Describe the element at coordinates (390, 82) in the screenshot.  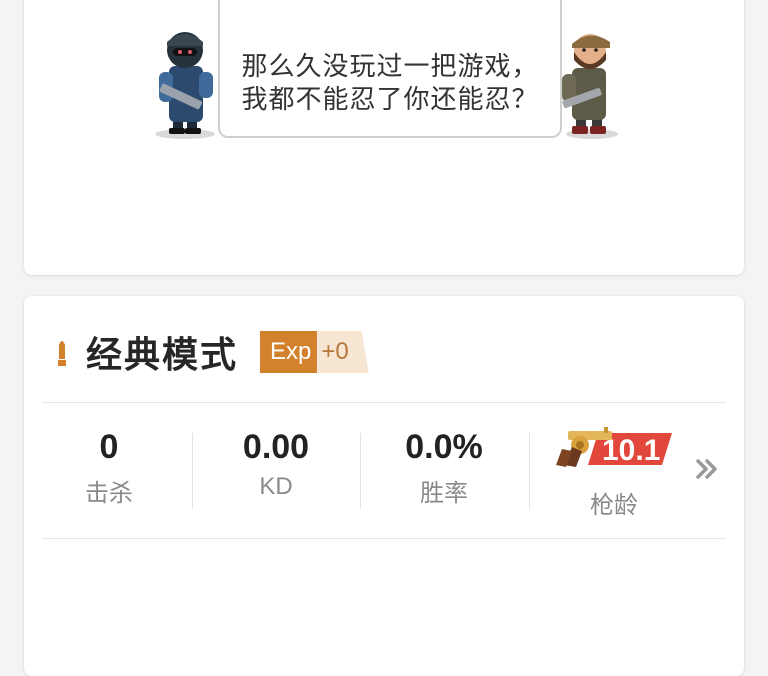
I see `speech-bubble-text: 那么久没玩过一把游戏，我都不能忍了你还能忍？` at that location.